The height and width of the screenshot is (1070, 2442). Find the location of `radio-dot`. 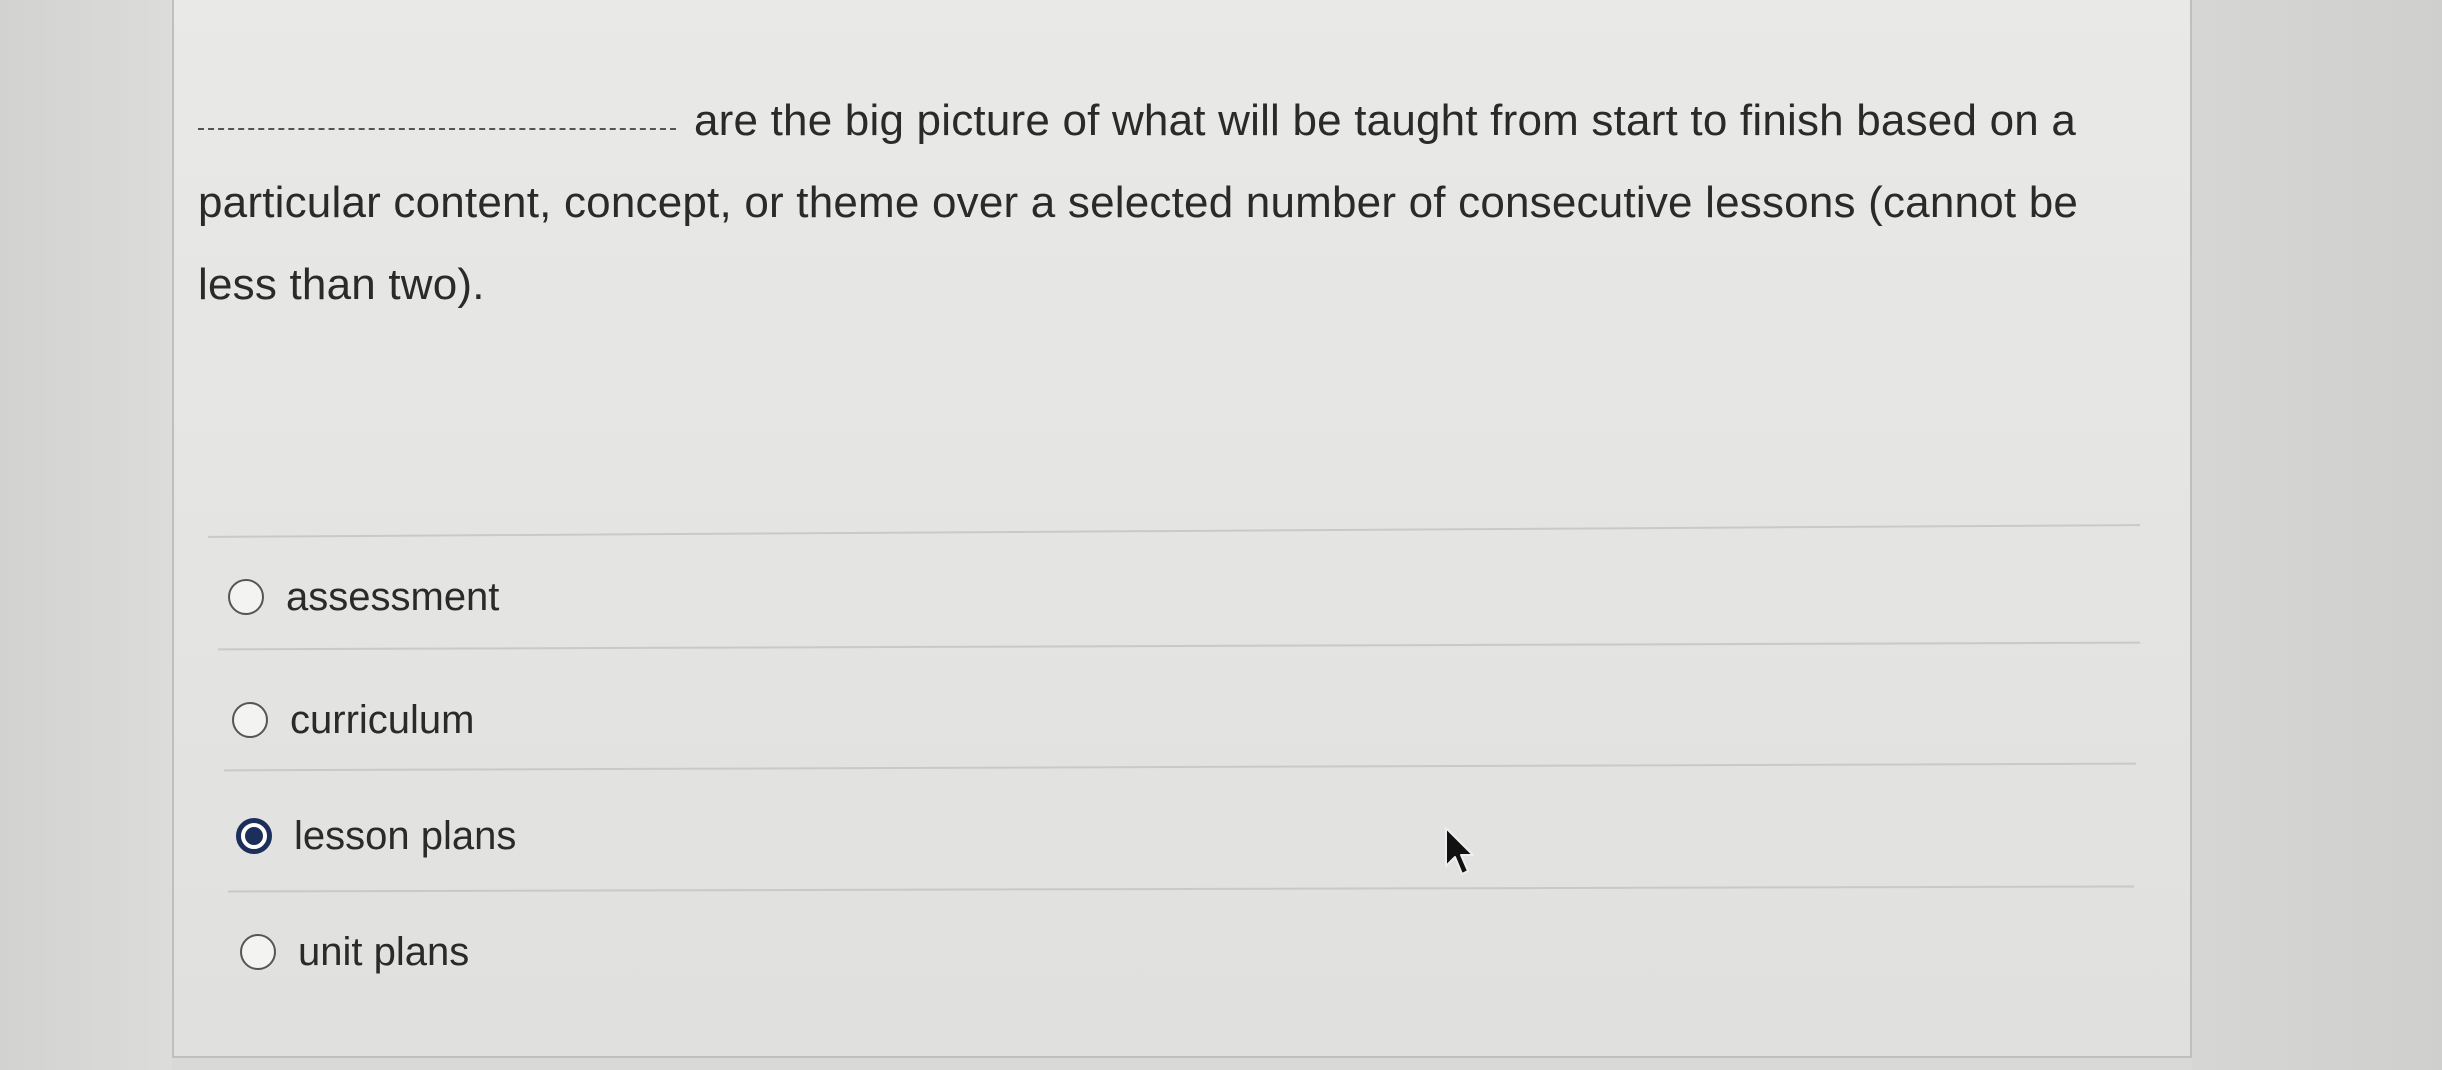

radio-dot is located at coordinates (254, 836).